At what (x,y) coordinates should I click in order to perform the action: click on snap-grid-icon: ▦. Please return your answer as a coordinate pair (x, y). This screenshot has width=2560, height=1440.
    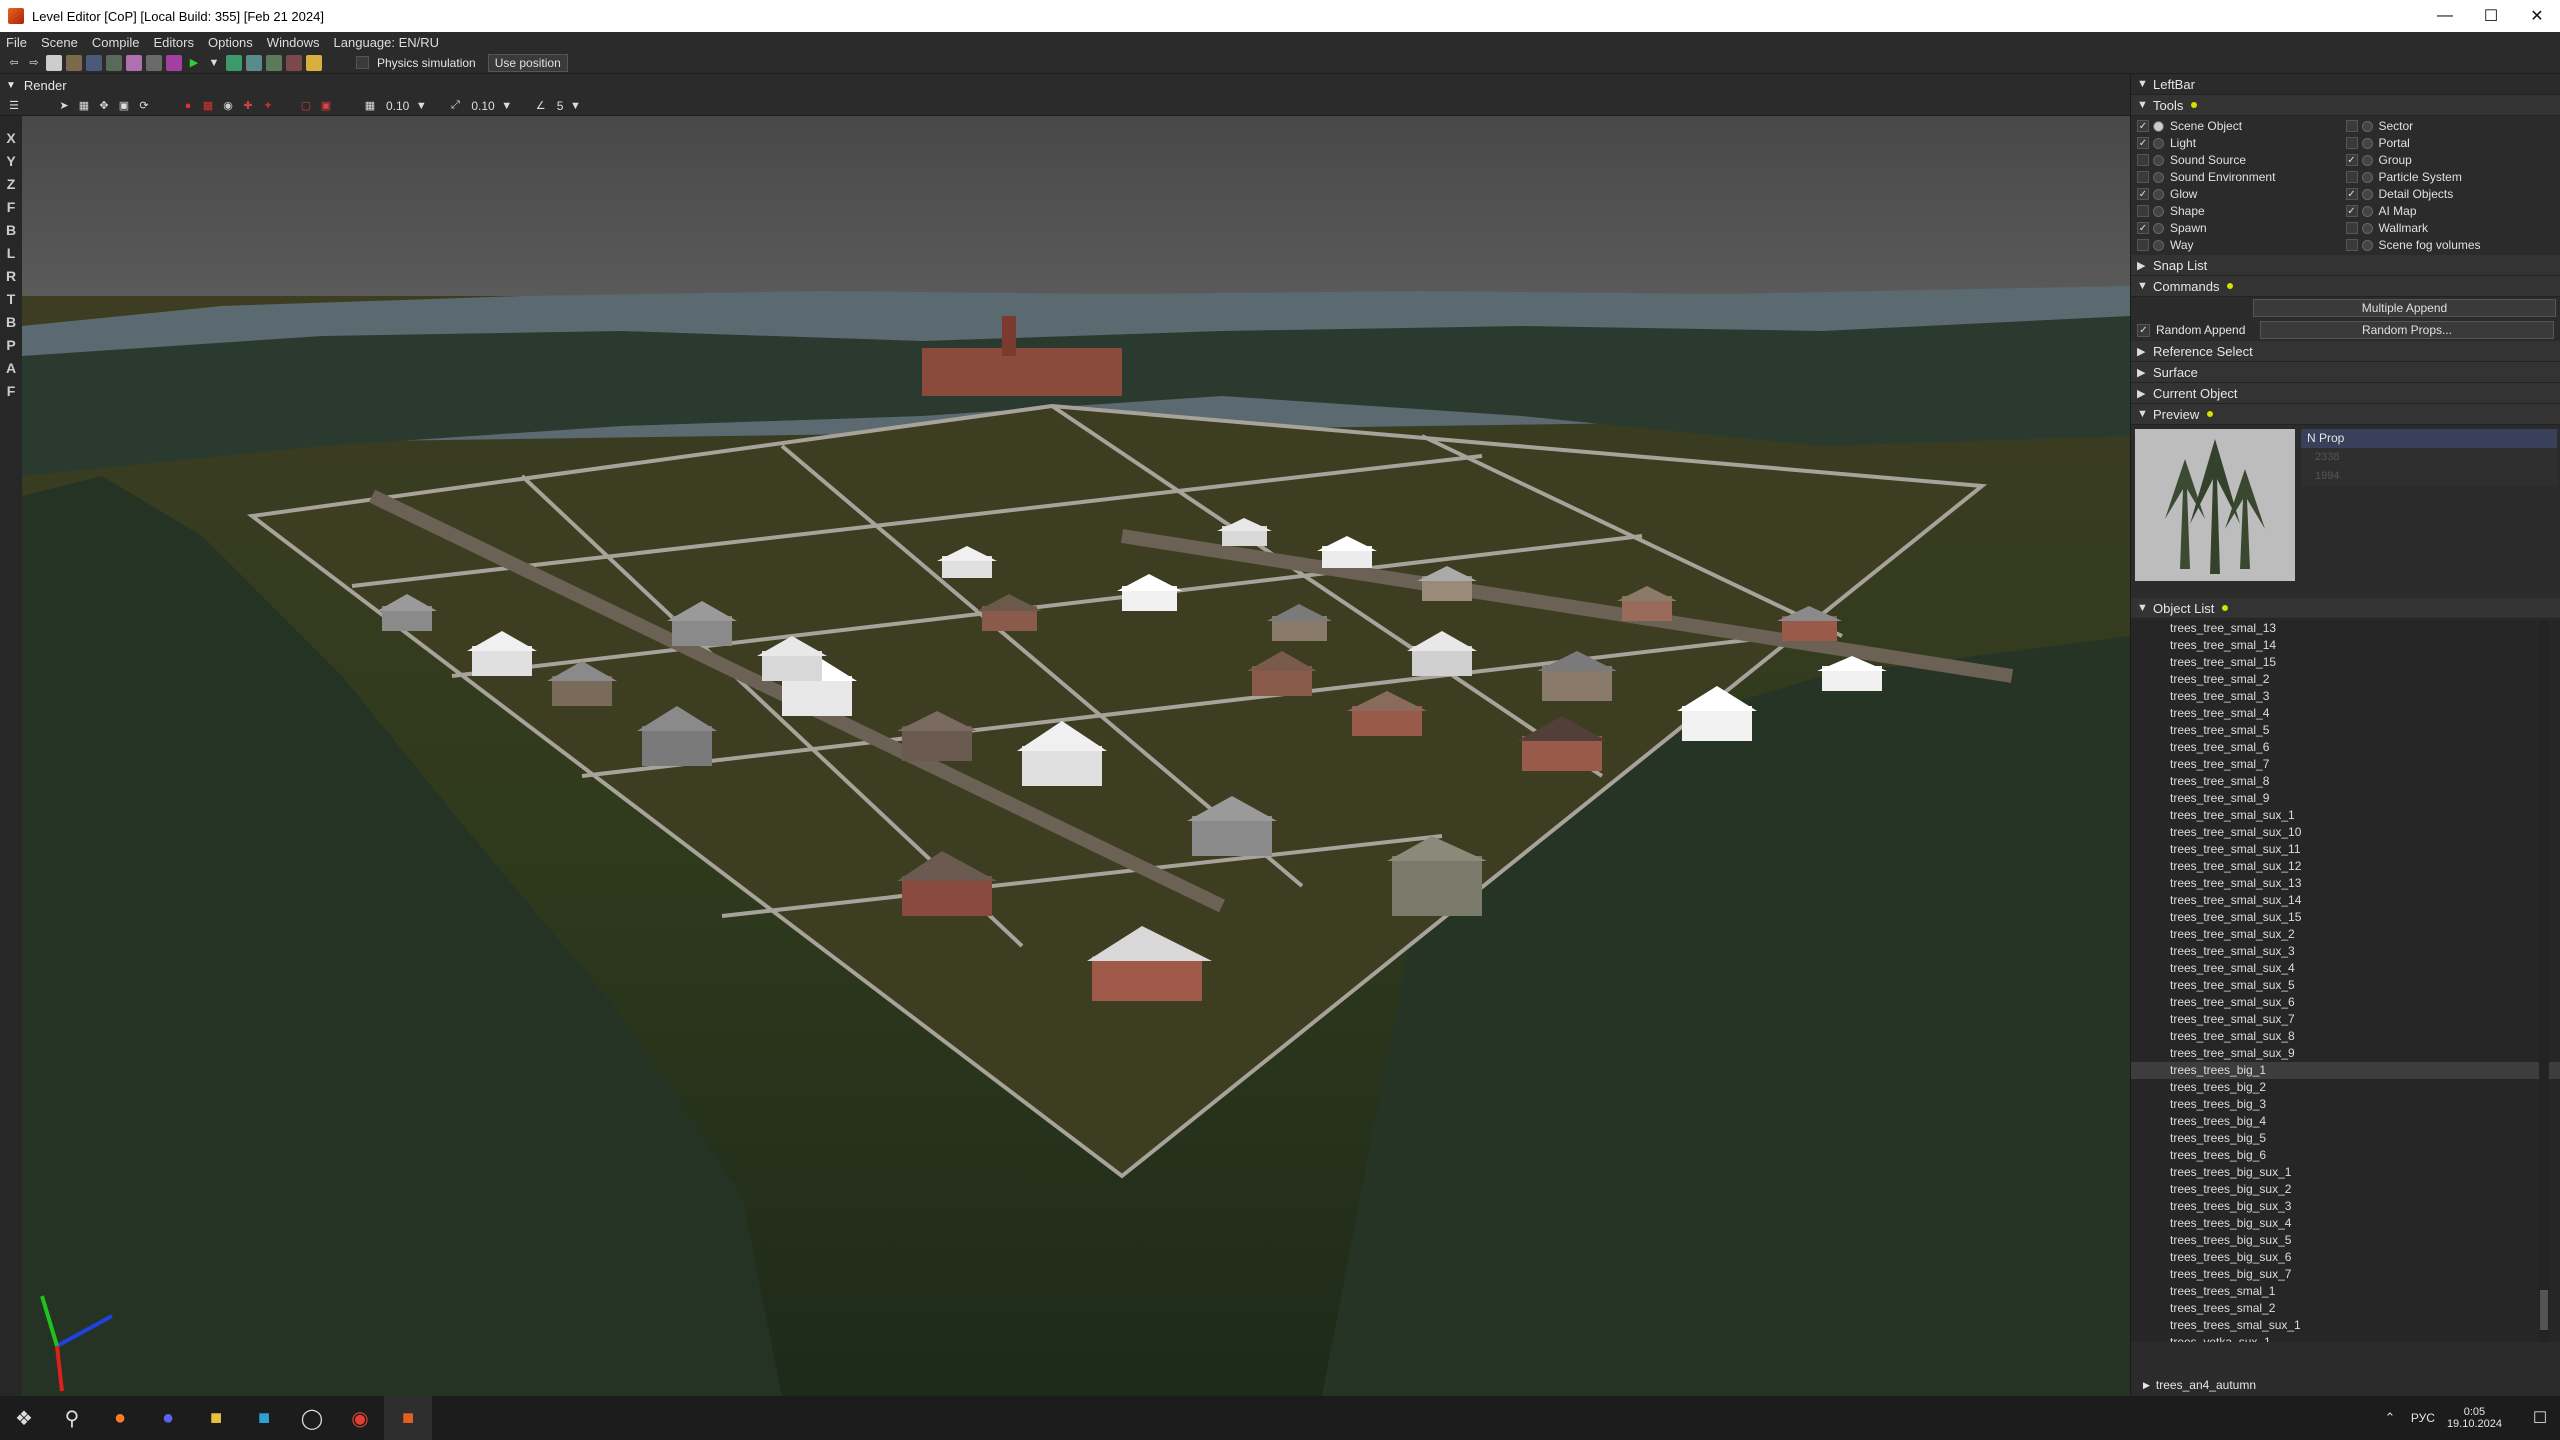
    Looking at the image, I should click on (208, 106).